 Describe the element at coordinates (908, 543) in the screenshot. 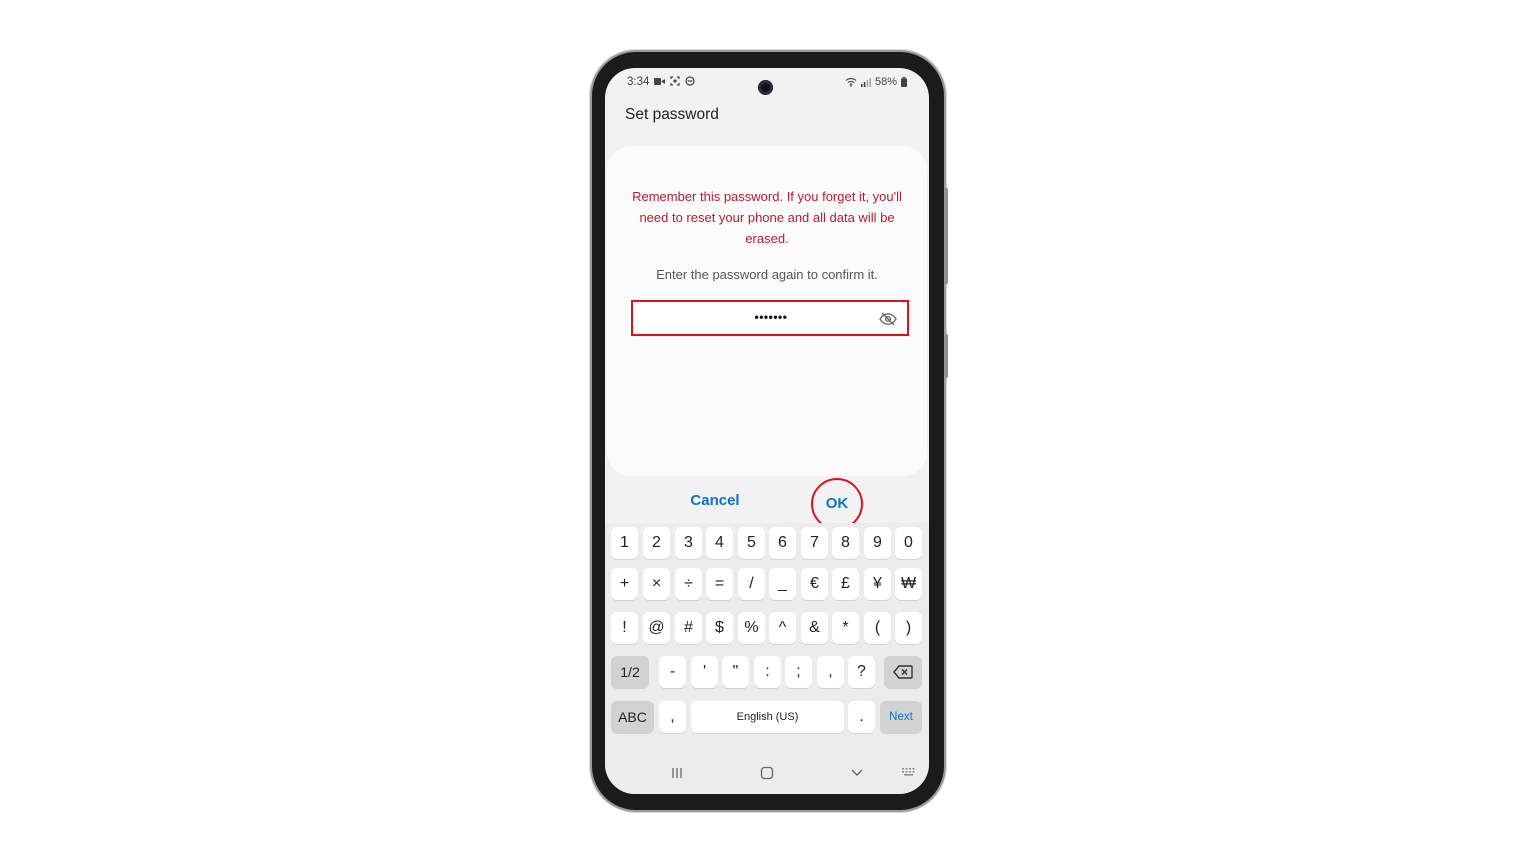

I see `key-0: 0` at that location.